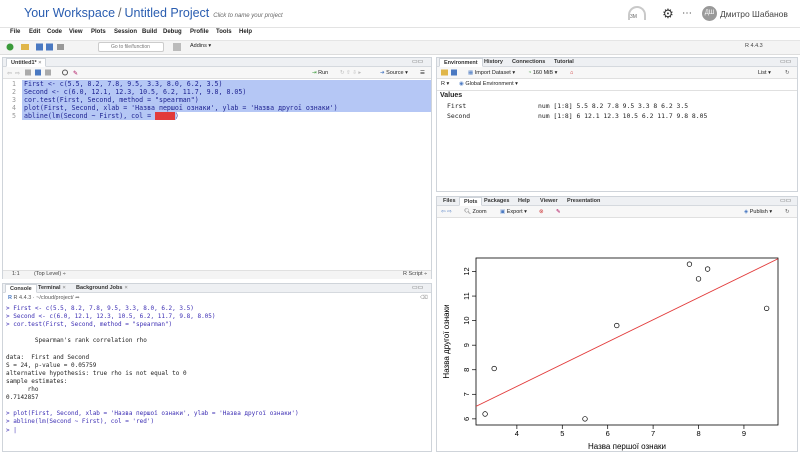 Image resolution: width=800 pixels, height=454 pixels. Describe the element at coordinates (224, 32) in the screenshot. I see `menu-item-tools: Tools` at that location.